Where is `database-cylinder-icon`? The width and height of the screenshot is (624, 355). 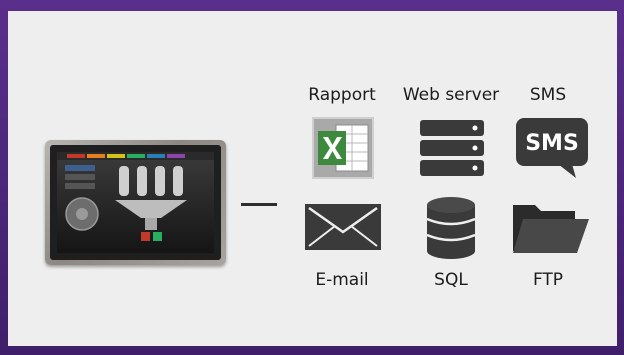 database-cylinder-icon is located at coordinates (451, 230).